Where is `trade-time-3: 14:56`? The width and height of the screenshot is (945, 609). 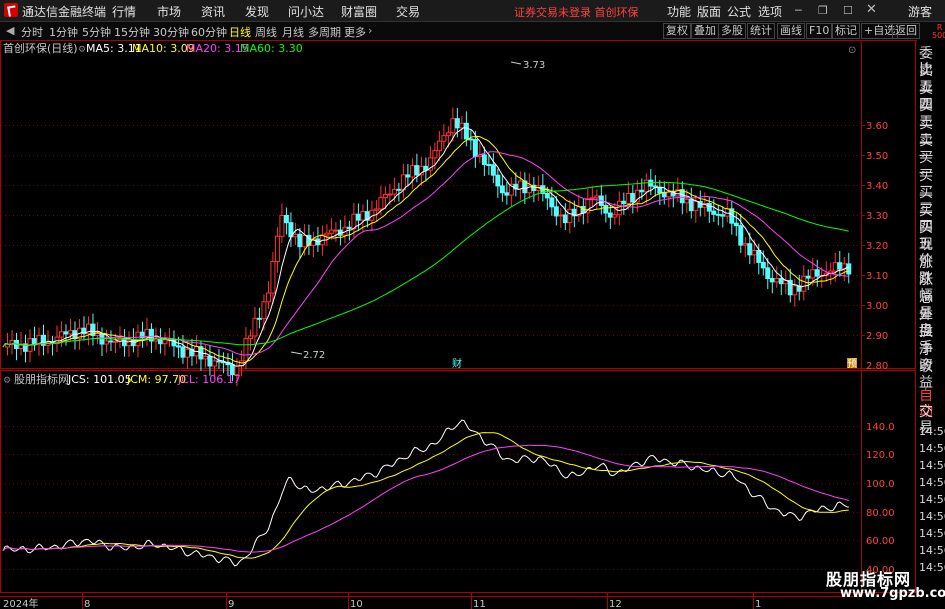 trade-time-3: 14:56 is located at coordinates (932, 482).